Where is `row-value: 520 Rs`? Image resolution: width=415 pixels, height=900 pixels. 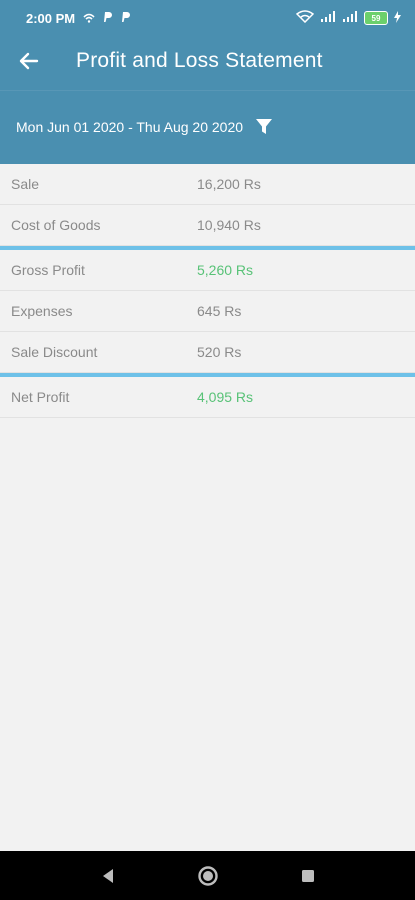
row-value: 520 Rs is located at coordinates (219, 352).